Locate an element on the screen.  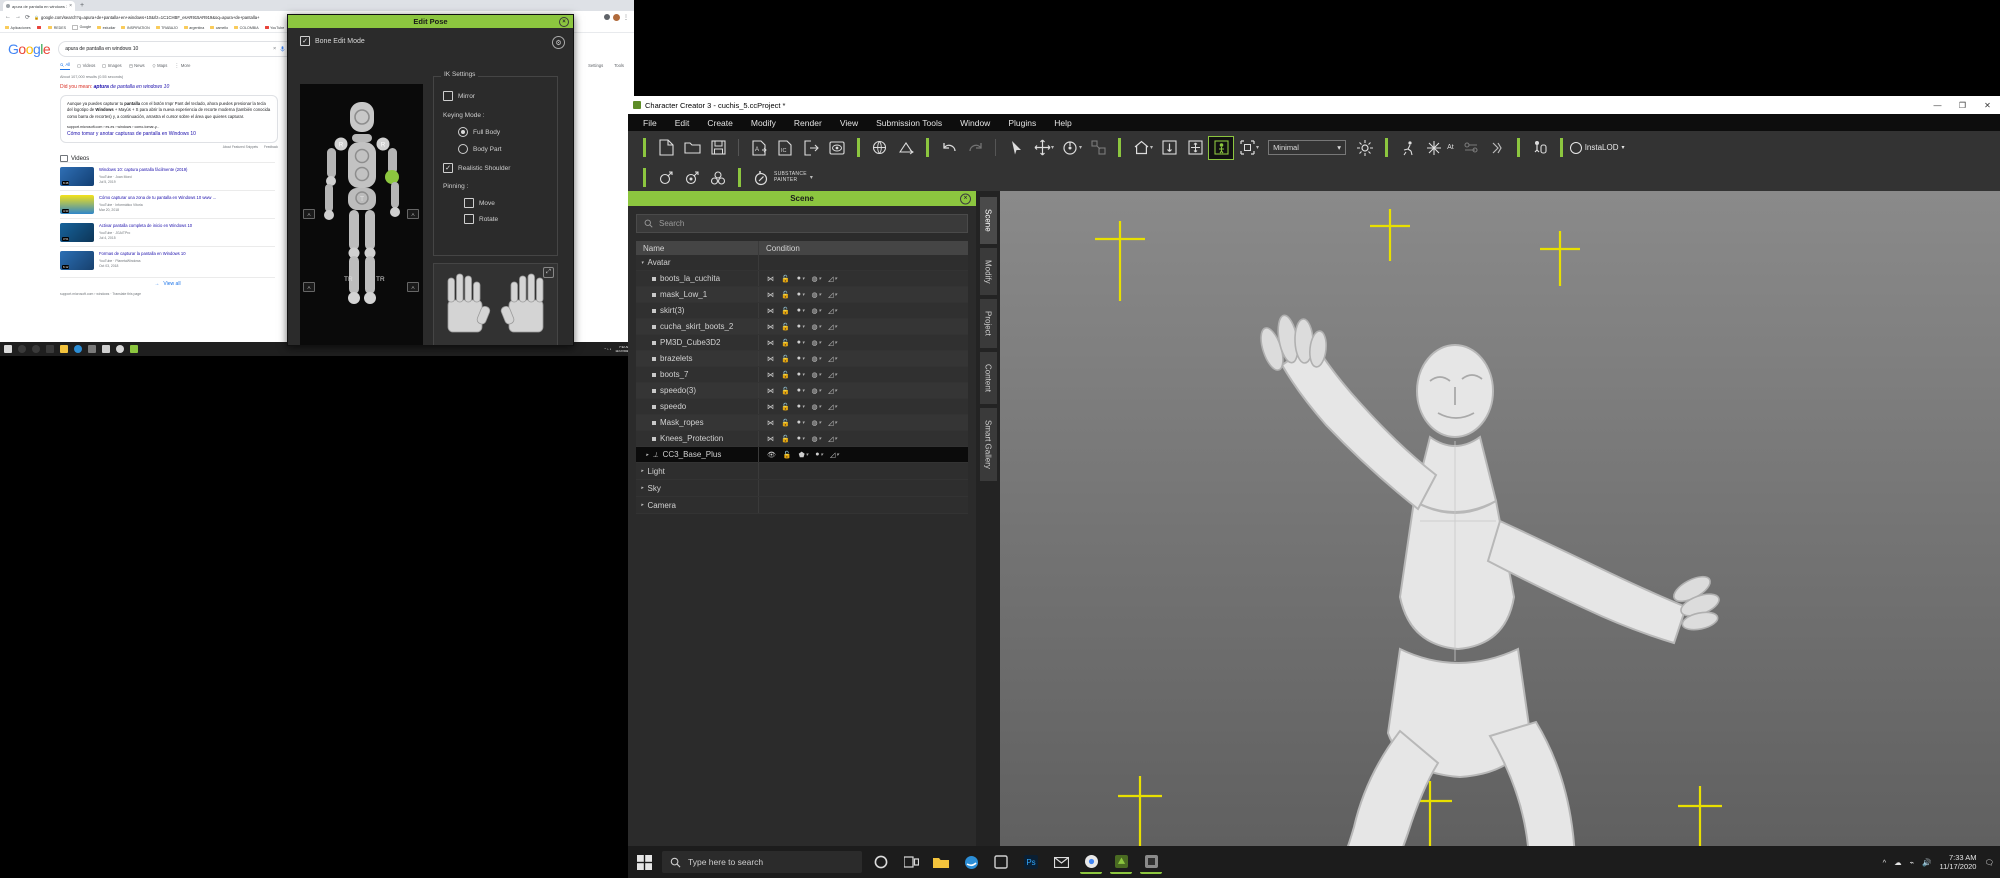
checkbox-box is located at coordinates (448, 96).